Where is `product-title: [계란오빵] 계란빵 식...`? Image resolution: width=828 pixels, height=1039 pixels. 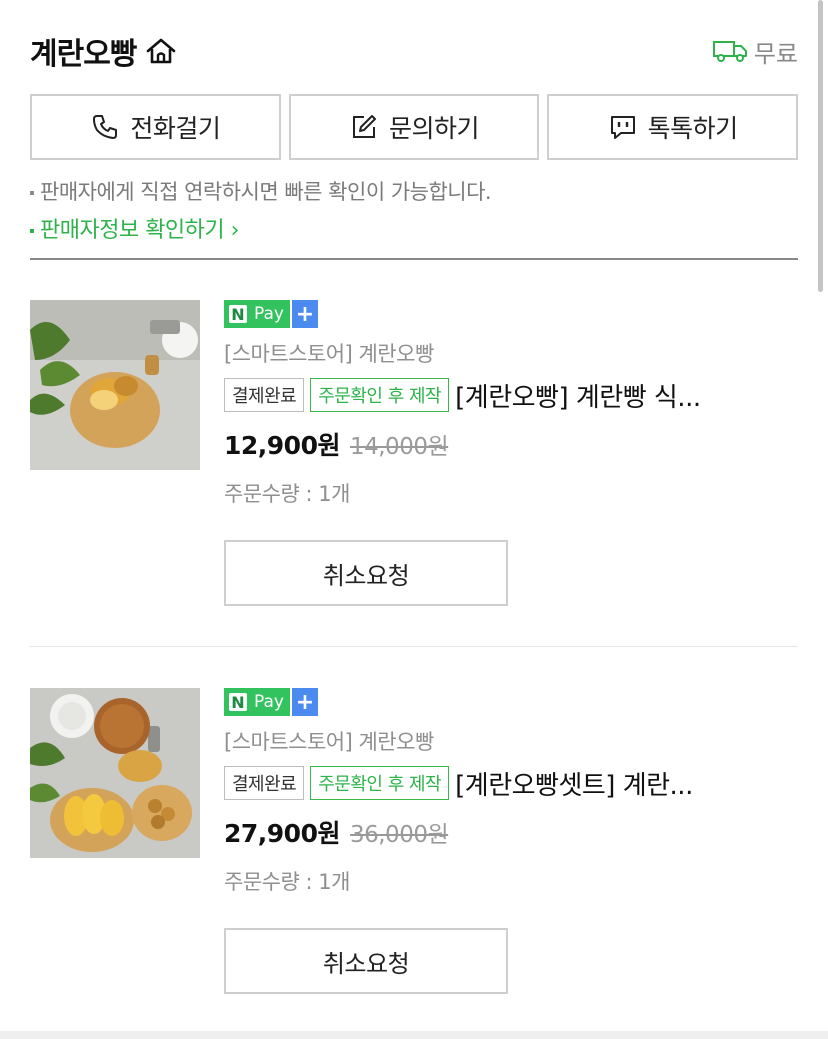 product-title: [계란오빵] 계란빵 식... is located at coordinates (626, 395).